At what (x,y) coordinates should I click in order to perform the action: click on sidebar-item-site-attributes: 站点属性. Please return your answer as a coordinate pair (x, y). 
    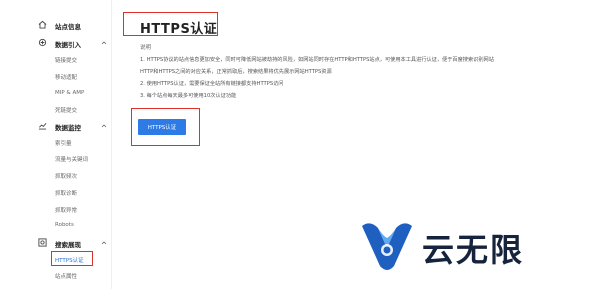
    Looking at the image, I should click on (66, 276).